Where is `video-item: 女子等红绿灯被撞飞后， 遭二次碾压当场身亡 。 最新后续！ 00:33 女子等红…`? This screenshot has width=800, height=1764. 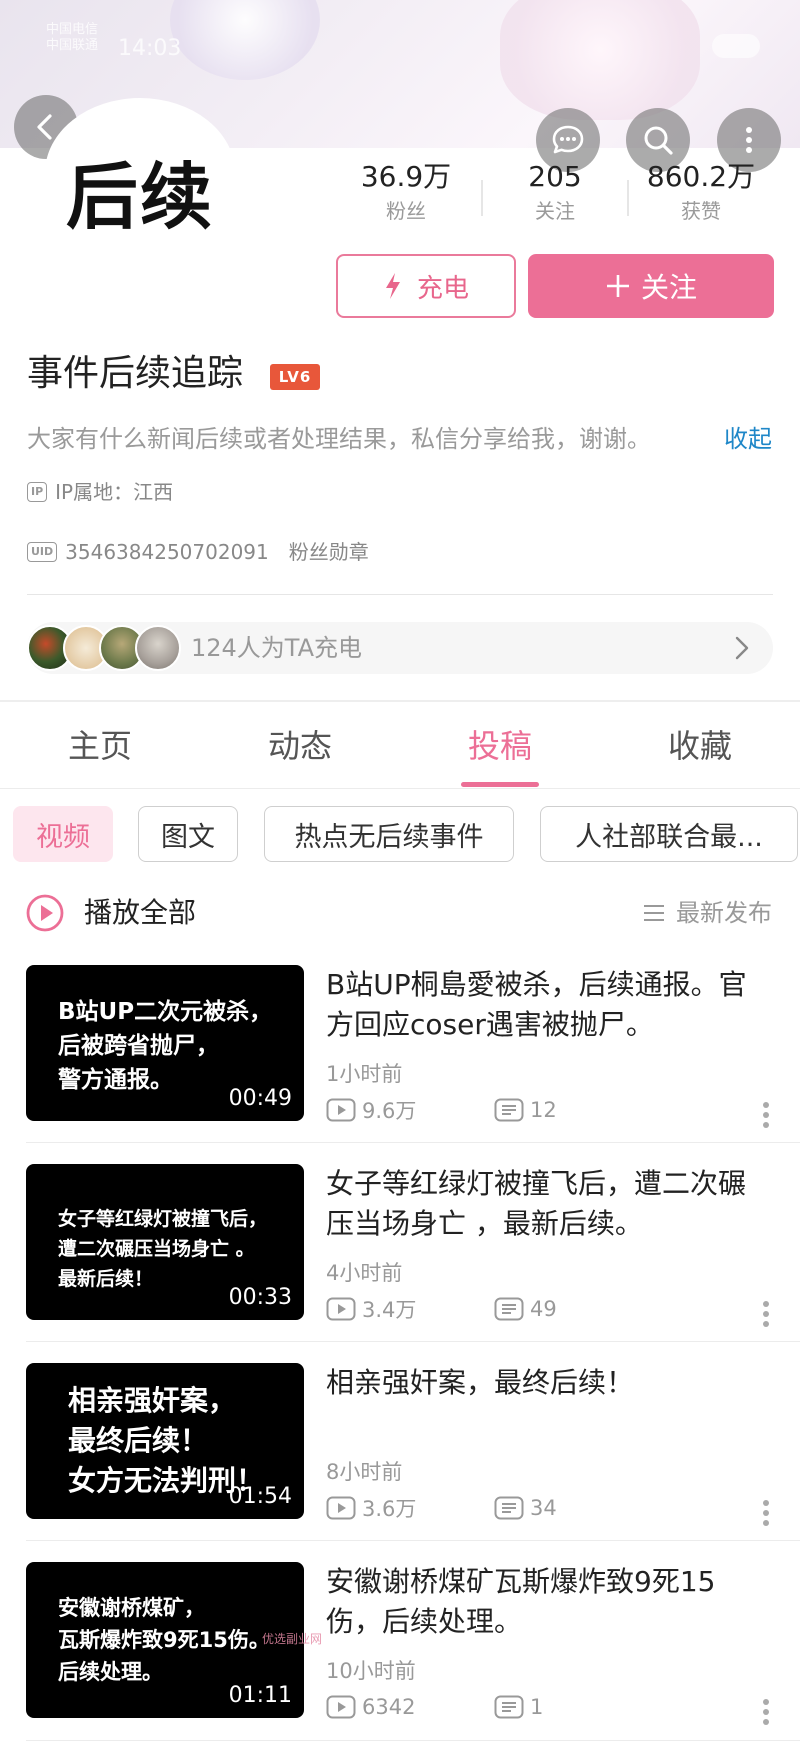
video-item: 女子等红绿灯被撞飞后， 遭二次碾压当场身亡 。 最新后续！ 00:33 女子等红… is located at coordinates (400, 1264).